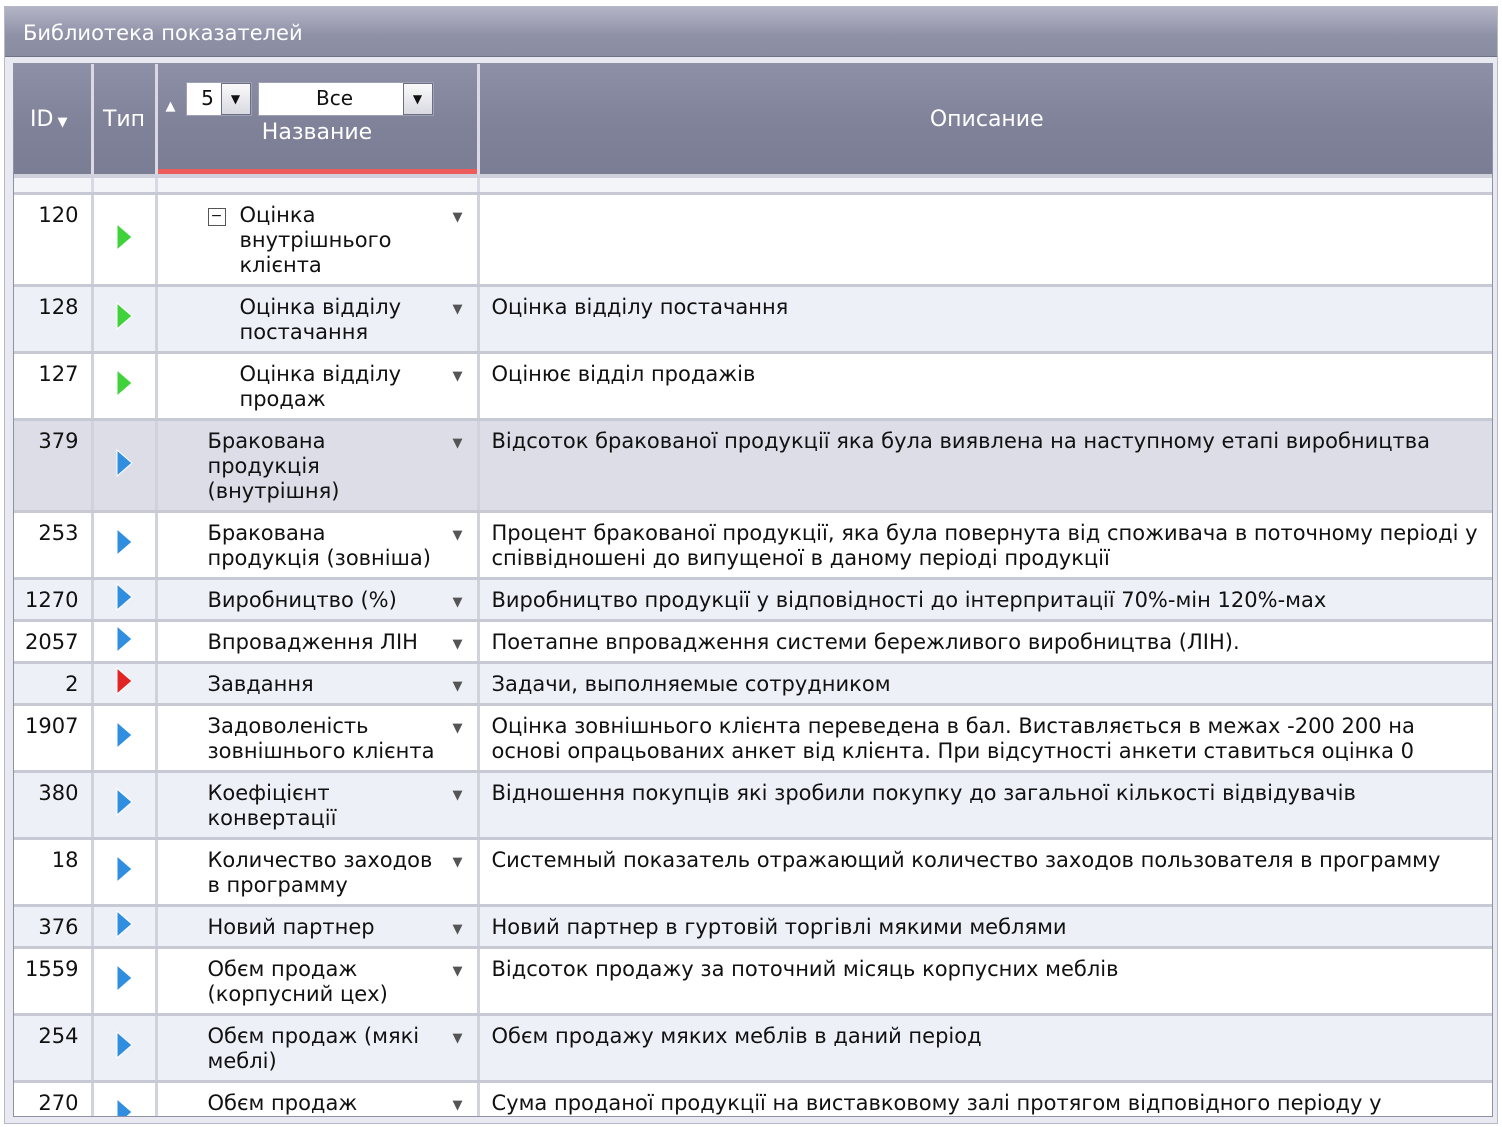 The width and height of the screenshot is (1502, 1127). Describe the element at coordinates (302, 600) in the screenshot. I see `indicator-name: Виробництво (%)` at that location.